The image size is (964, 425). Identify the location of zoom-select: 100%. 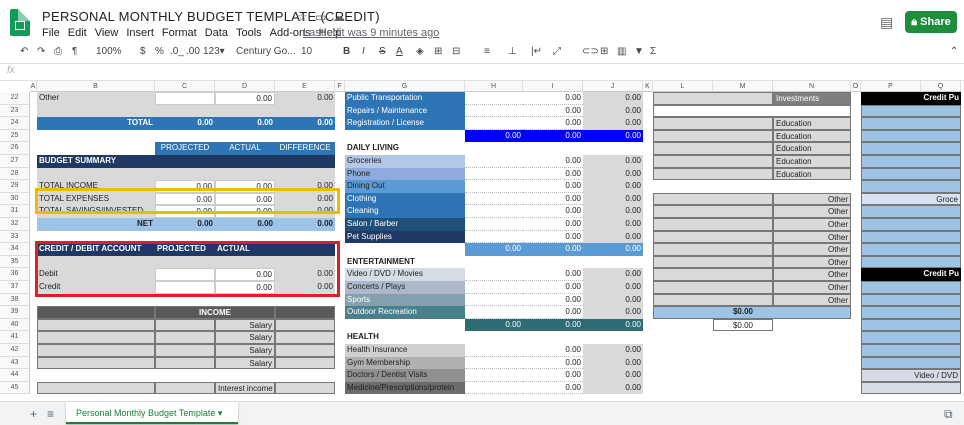
(109, 51).